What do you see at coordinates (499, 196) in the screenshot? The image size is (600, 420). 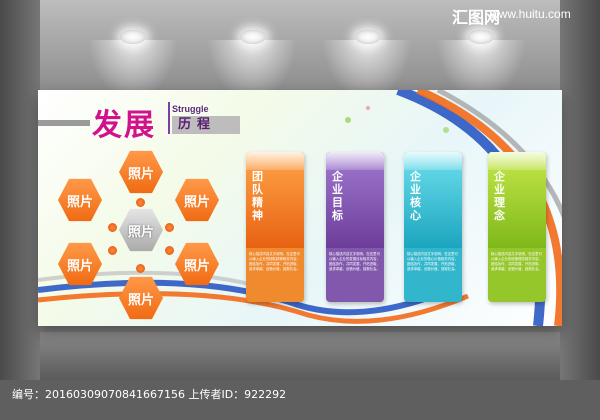 I see `card-title: 企业理念` at bounding box center [499, 196].